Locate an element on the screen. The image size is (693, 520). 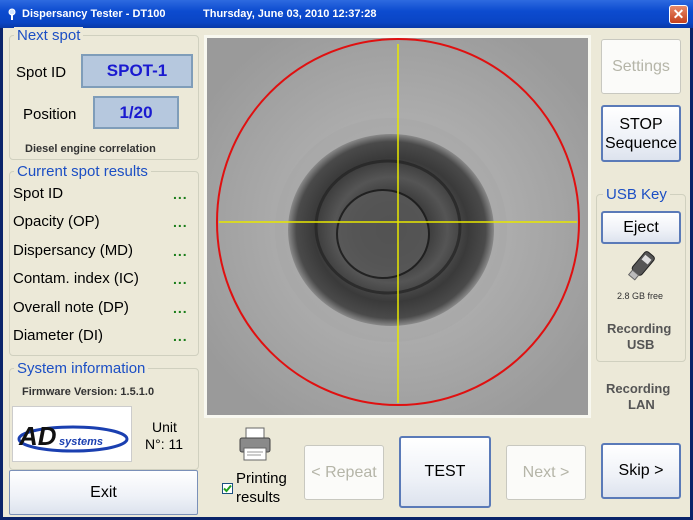
repeat-button: < Repeat is located at coordinates (344, 472).